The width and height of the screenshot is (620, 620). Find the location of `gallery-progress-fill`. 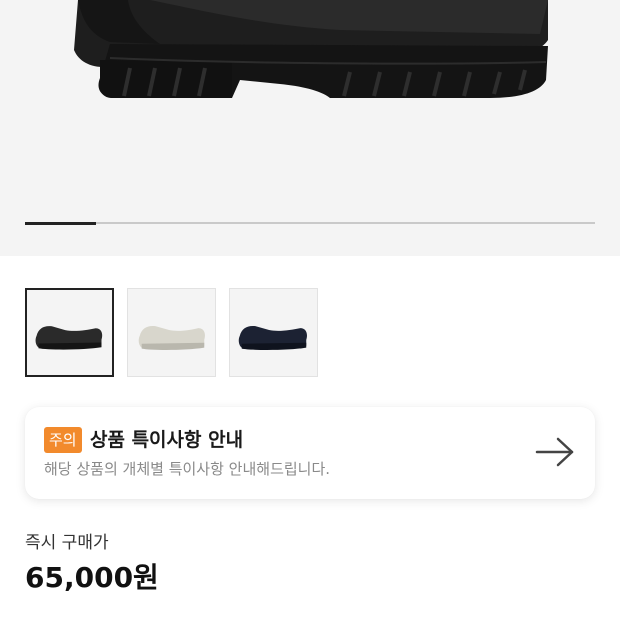

gallery-progress-fill is located at coordinates (61, 223).